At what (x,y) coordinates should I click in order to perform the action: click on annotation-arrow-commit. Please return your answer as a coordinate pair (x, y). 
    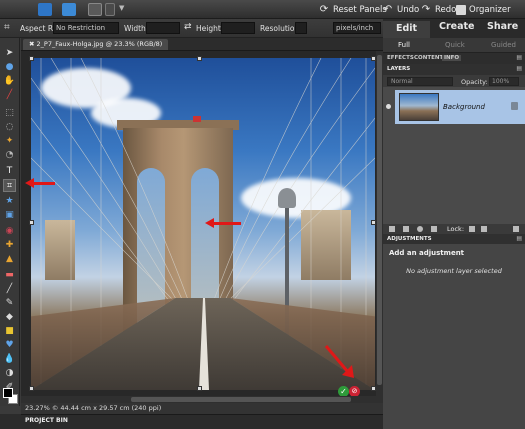
    Looking at the image, I should click on (339, 361).